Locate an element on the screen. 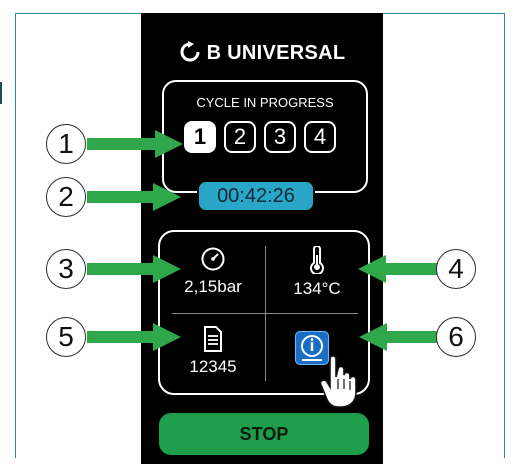 Image resolution: width=520 pixels, height=464 pixels. callout-6: 6 is located at coordinates (456, 337).